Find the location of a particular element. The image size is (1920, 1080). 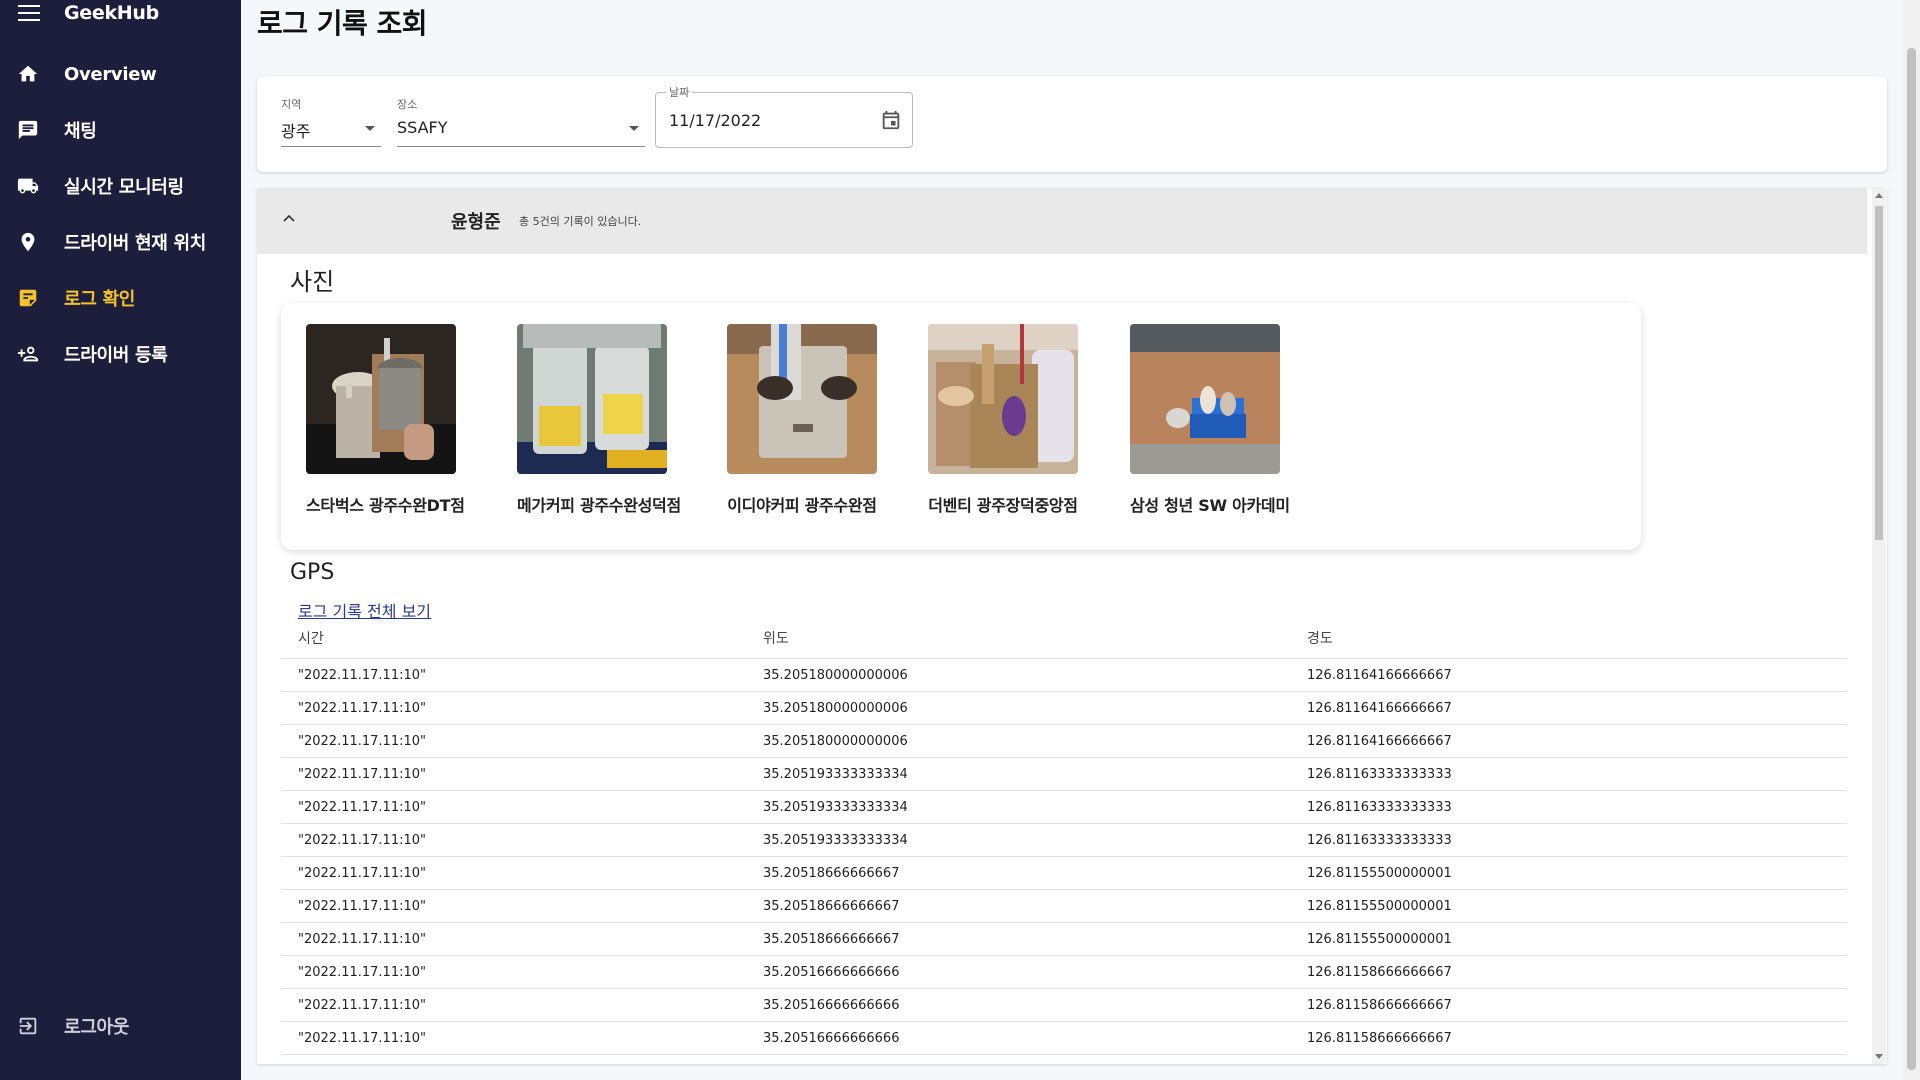

photo-item: 이디야커피 광주수완점 is located at coordinates (802, 420).